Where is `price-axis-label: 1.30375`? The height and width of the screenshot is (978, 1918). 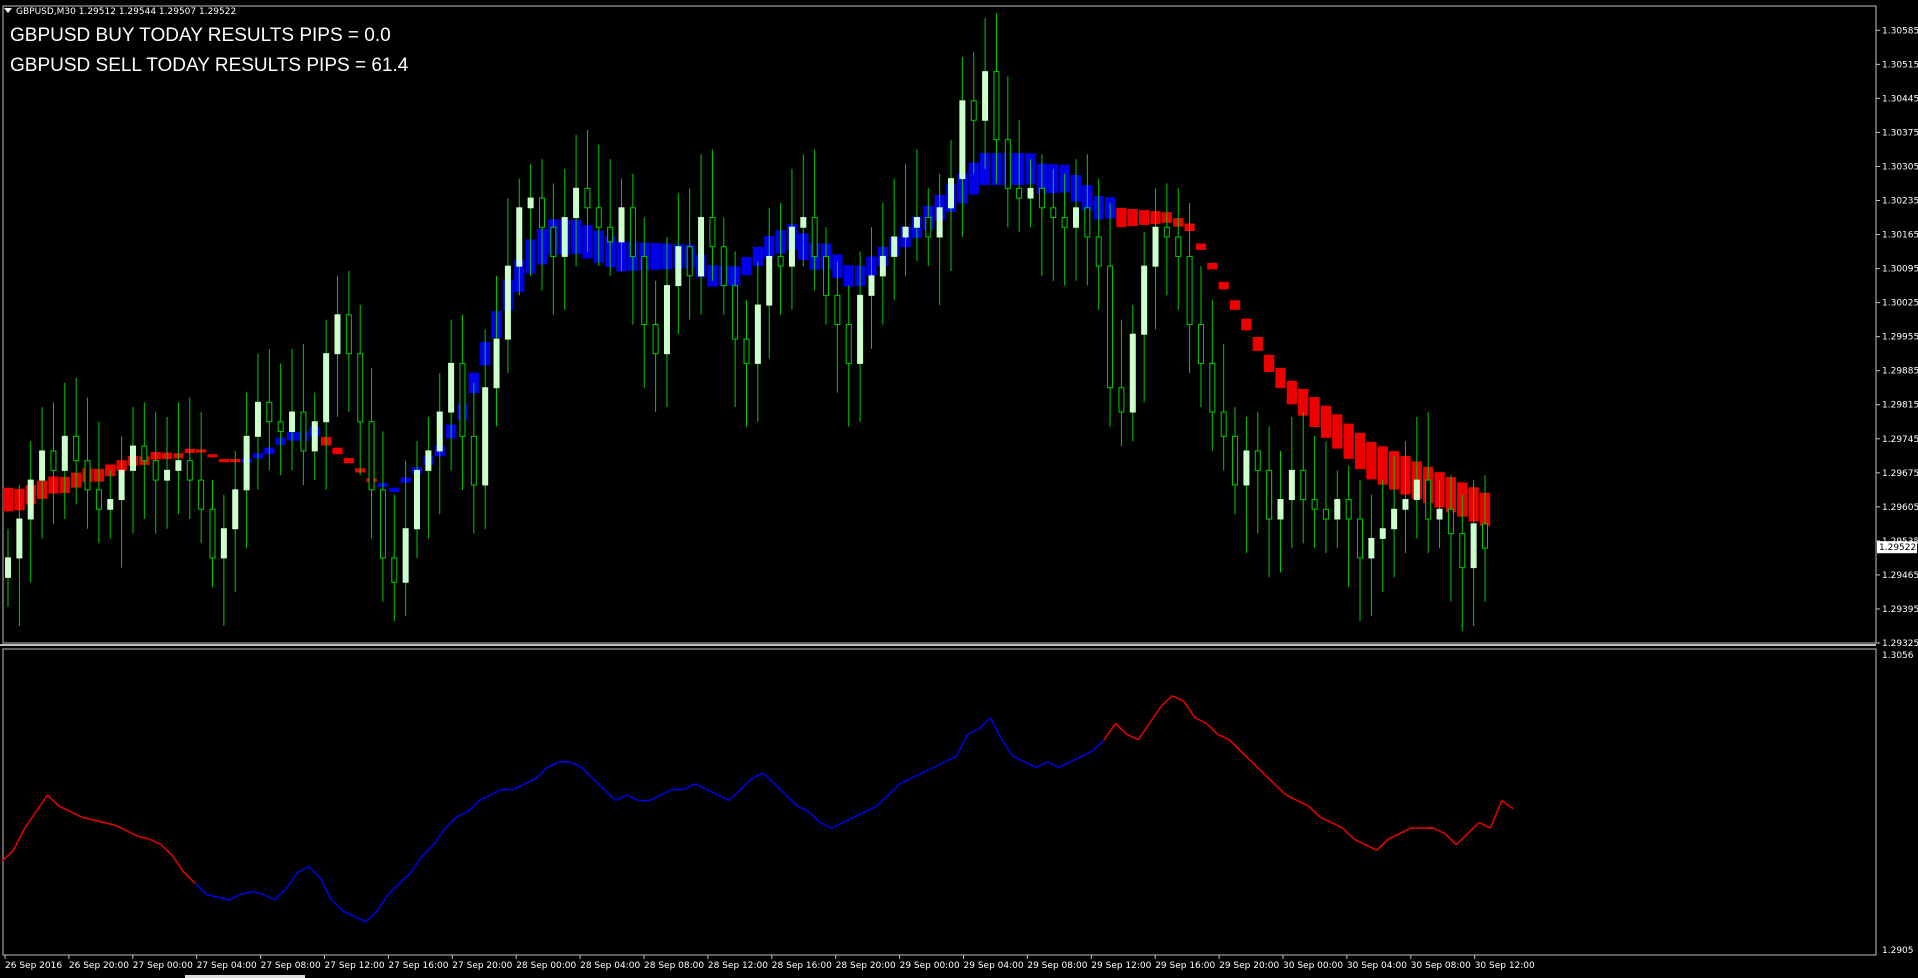
price-axis-label: 1.30375 is located at coordinates (1900, 133).